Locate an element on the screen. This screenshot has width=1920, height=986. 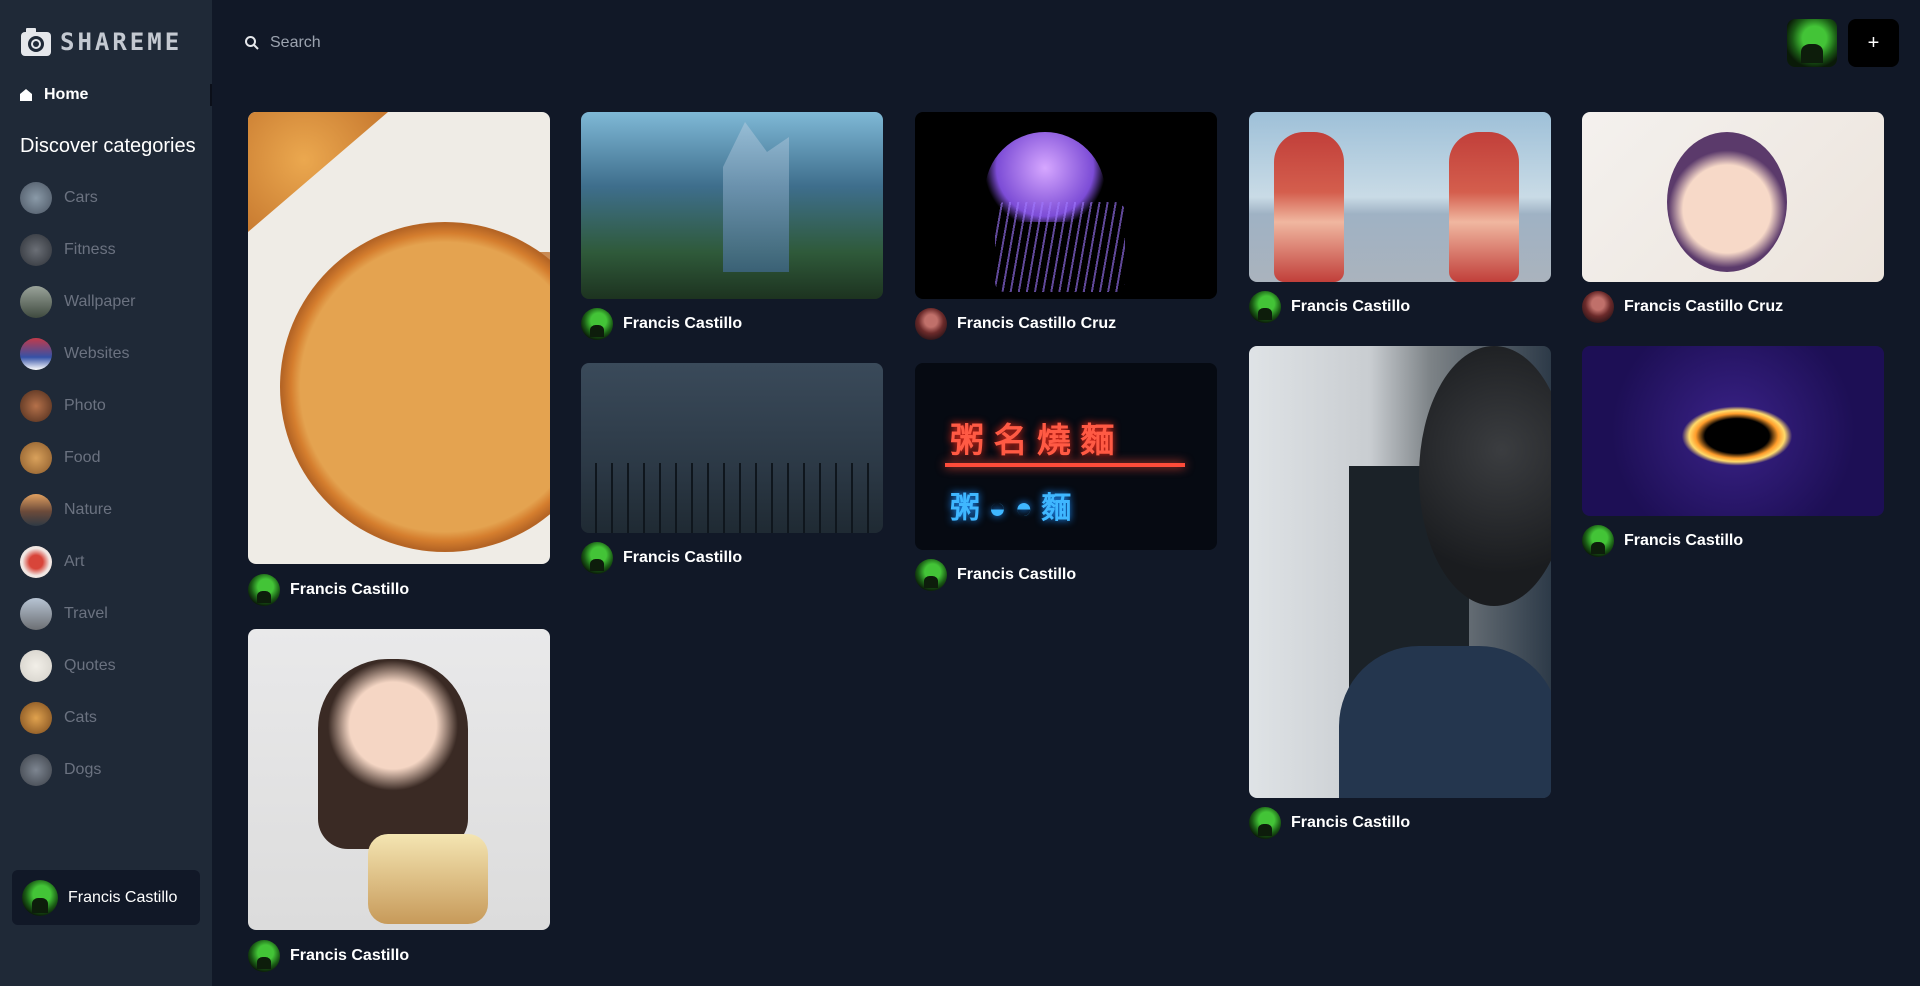
sidebar-item-label: Food is located at coordinates (82, 457).